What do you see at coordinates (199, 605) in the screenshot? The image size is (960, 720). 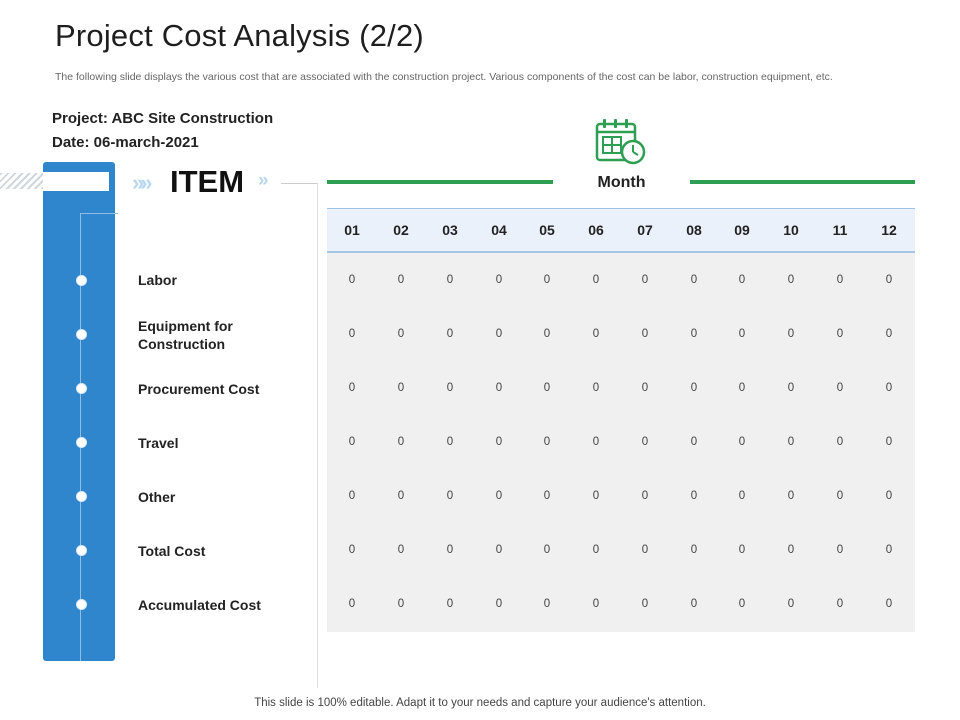 I see `row-label: Accumulated Cost` at bounding box center [199, 605].